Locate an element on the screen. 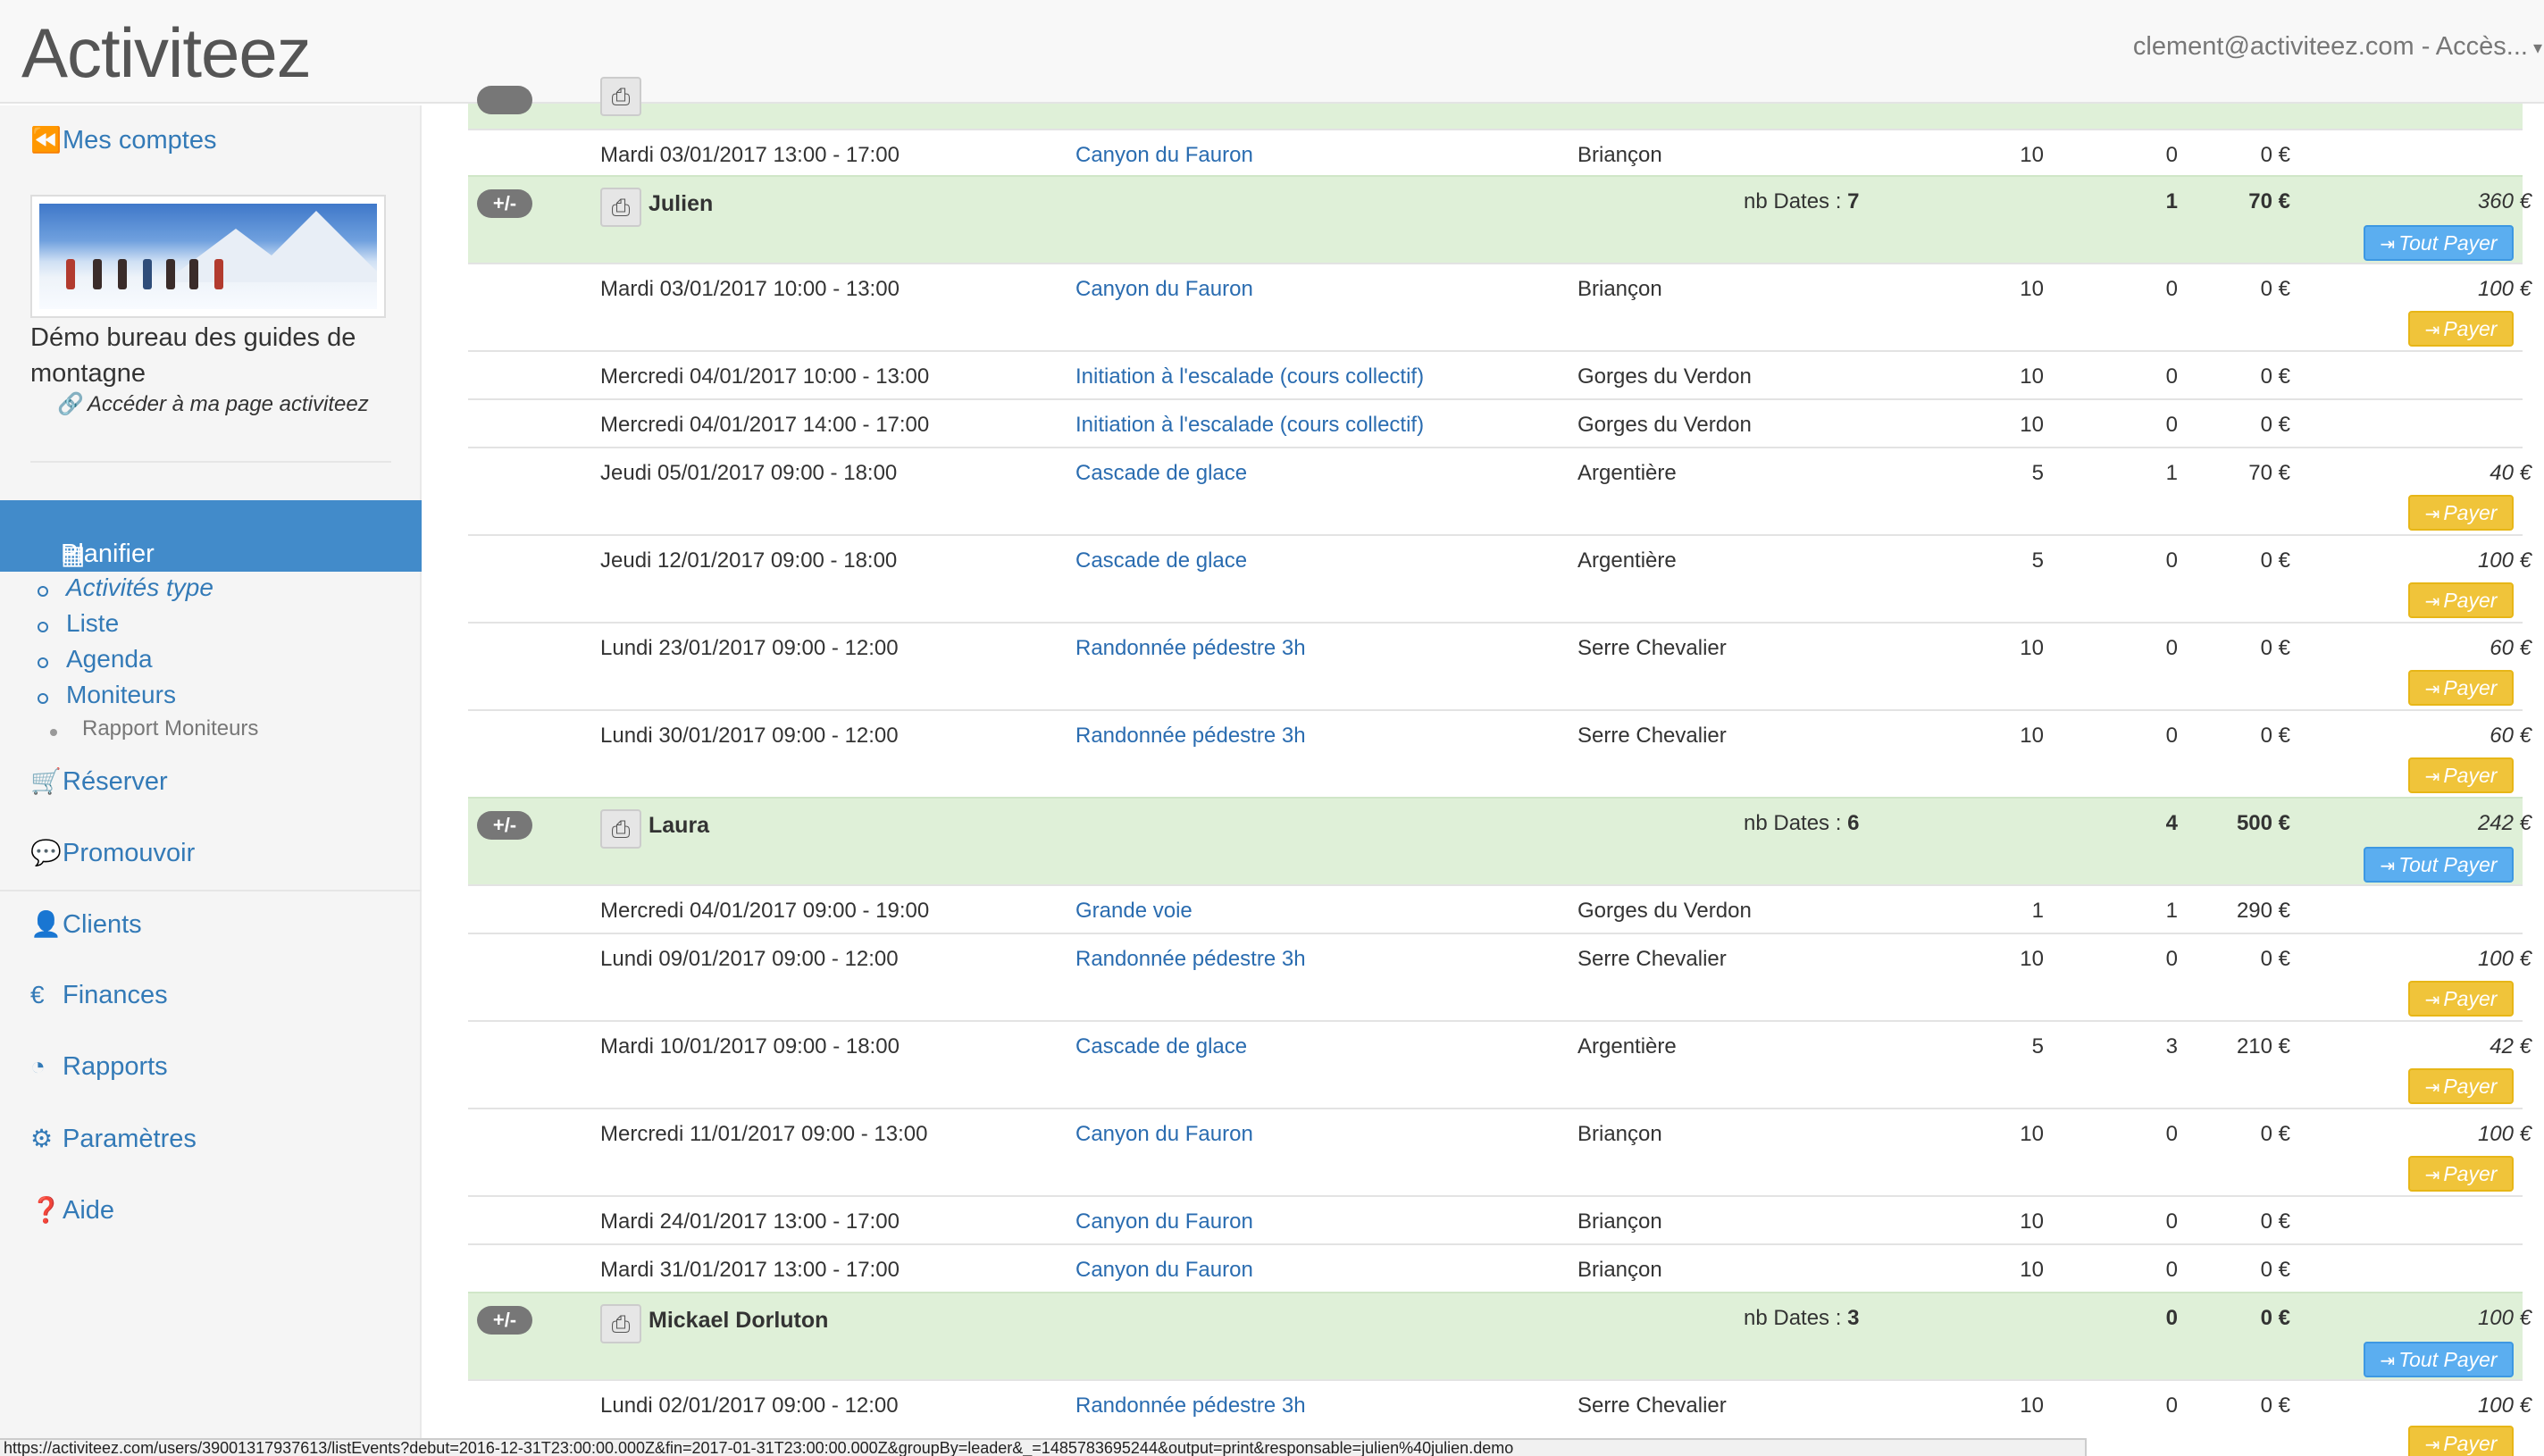  nav-rapports: ◔ Rapports is located at coordinates (99, 1067).